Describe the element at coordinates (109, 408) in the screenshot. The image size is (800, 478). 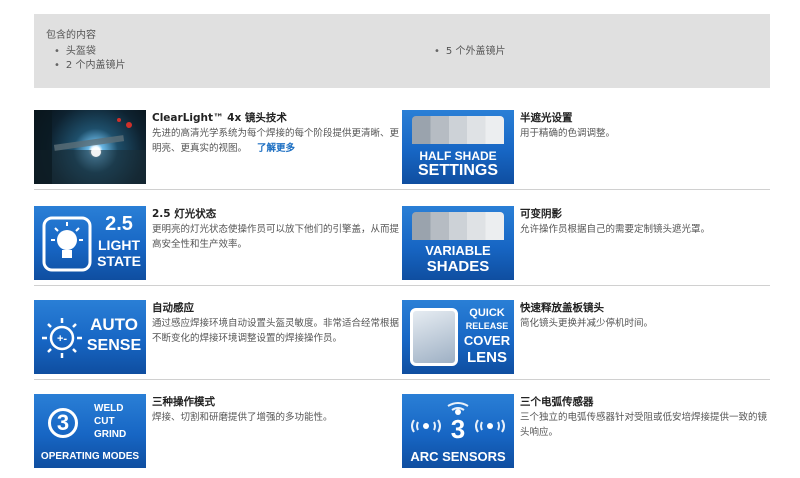
I see `tile-text: WELD` at that location.